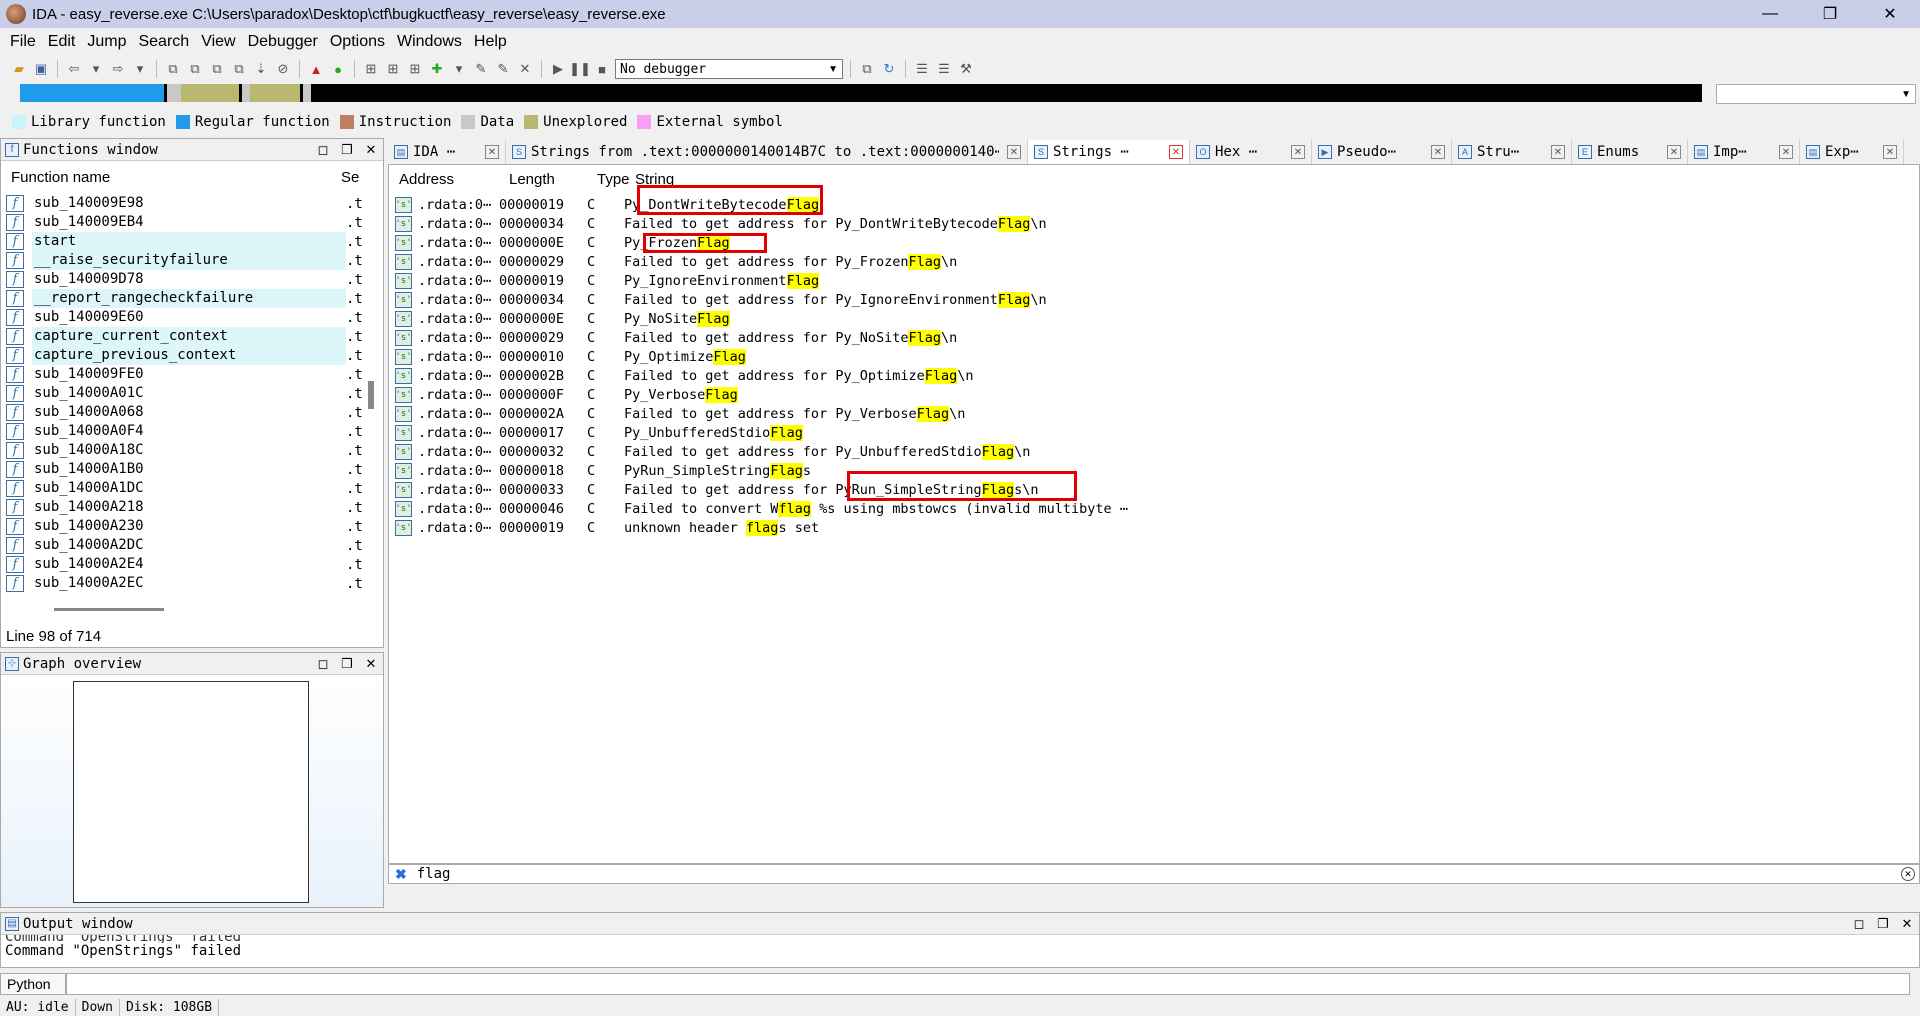  Describe the element at coordinates (613, 179) in the screenshot. I see `column-type: Type` at that location.